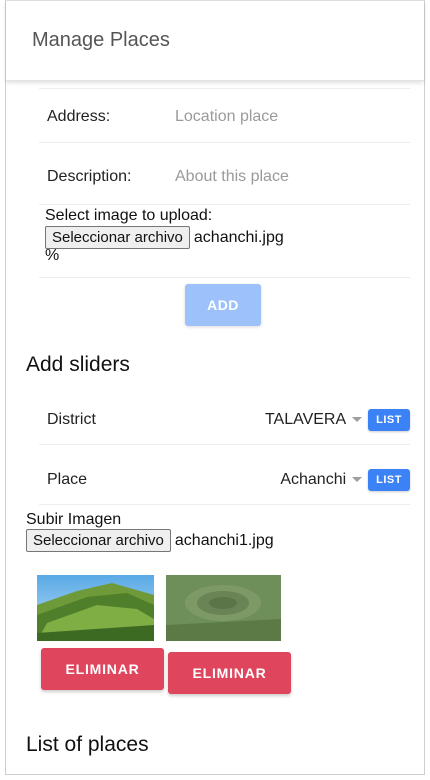 The width and height of the screenshot is (430, 780). What do you see at coordinates (313, 479) in the screenshot?
I see `place-value: Achanchi` at bounding box center [313, 479].